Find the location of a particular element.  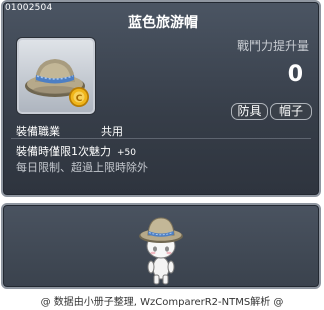

footer-credit: @ 数据由小册子整理, WzComparerR2-NTMS解析 @ is located at coordinates (162, 302).